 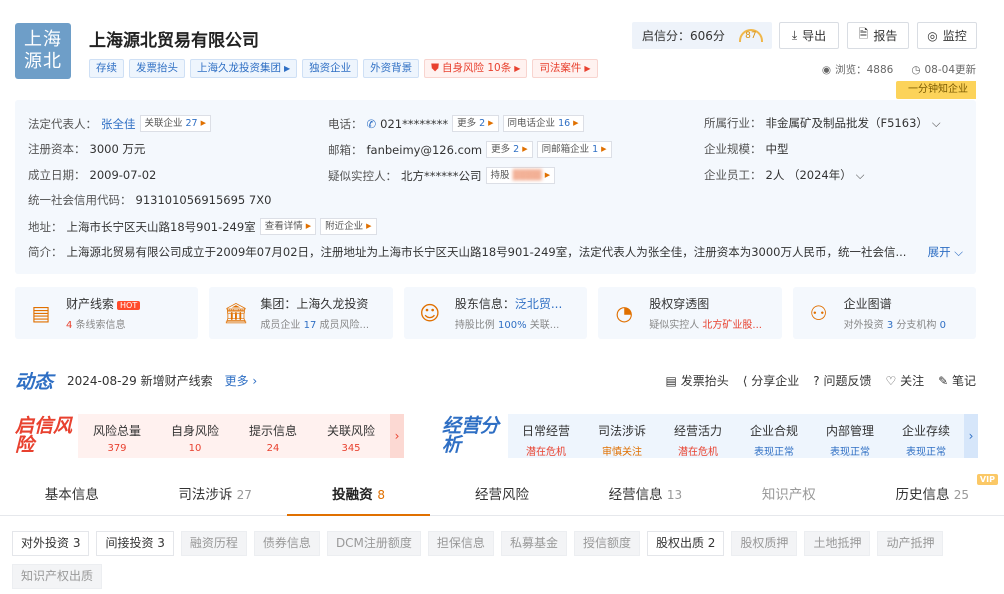 I want to click on share-action: ⟨ 分享企业, so click(x=771, y=380).